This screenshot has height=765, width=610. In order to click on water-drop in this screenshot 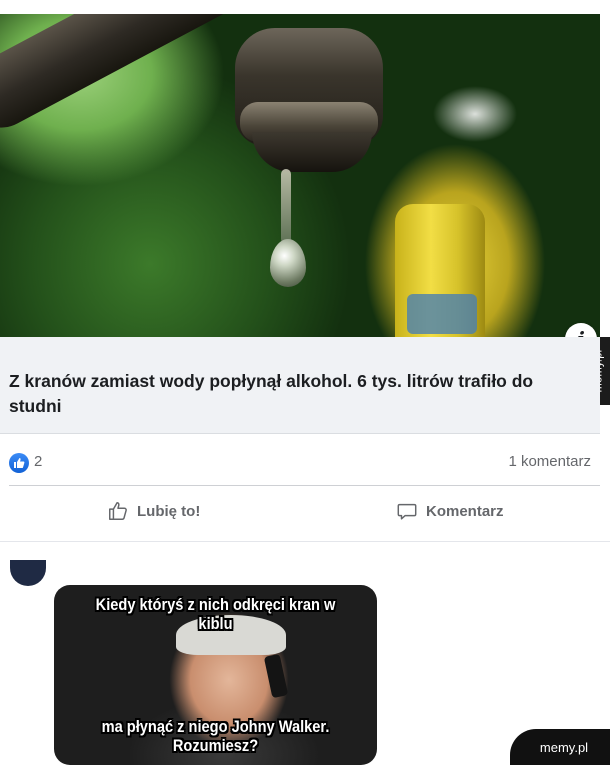, I will do `click(288, 263)`.